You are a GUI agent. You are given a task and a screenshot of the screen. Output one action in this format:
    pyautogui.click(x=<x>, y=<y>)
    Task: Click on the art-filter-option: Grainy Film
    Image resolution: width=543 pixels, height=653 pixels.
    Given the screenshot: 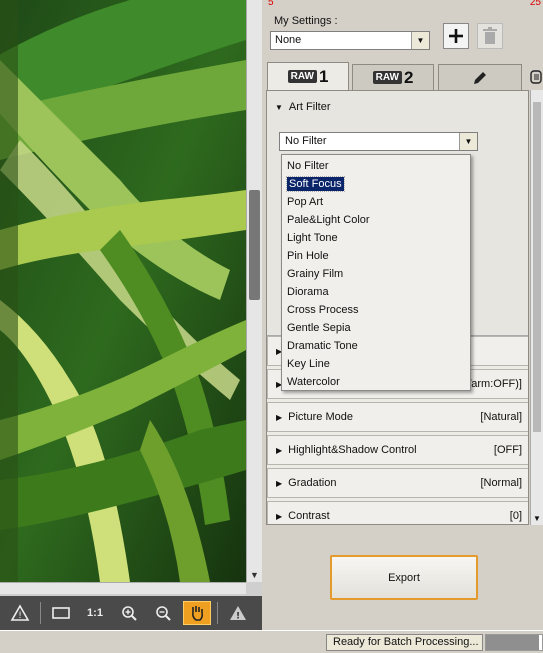 What is the action you would take?
    pyautogui.click(x=376, y=274)
    